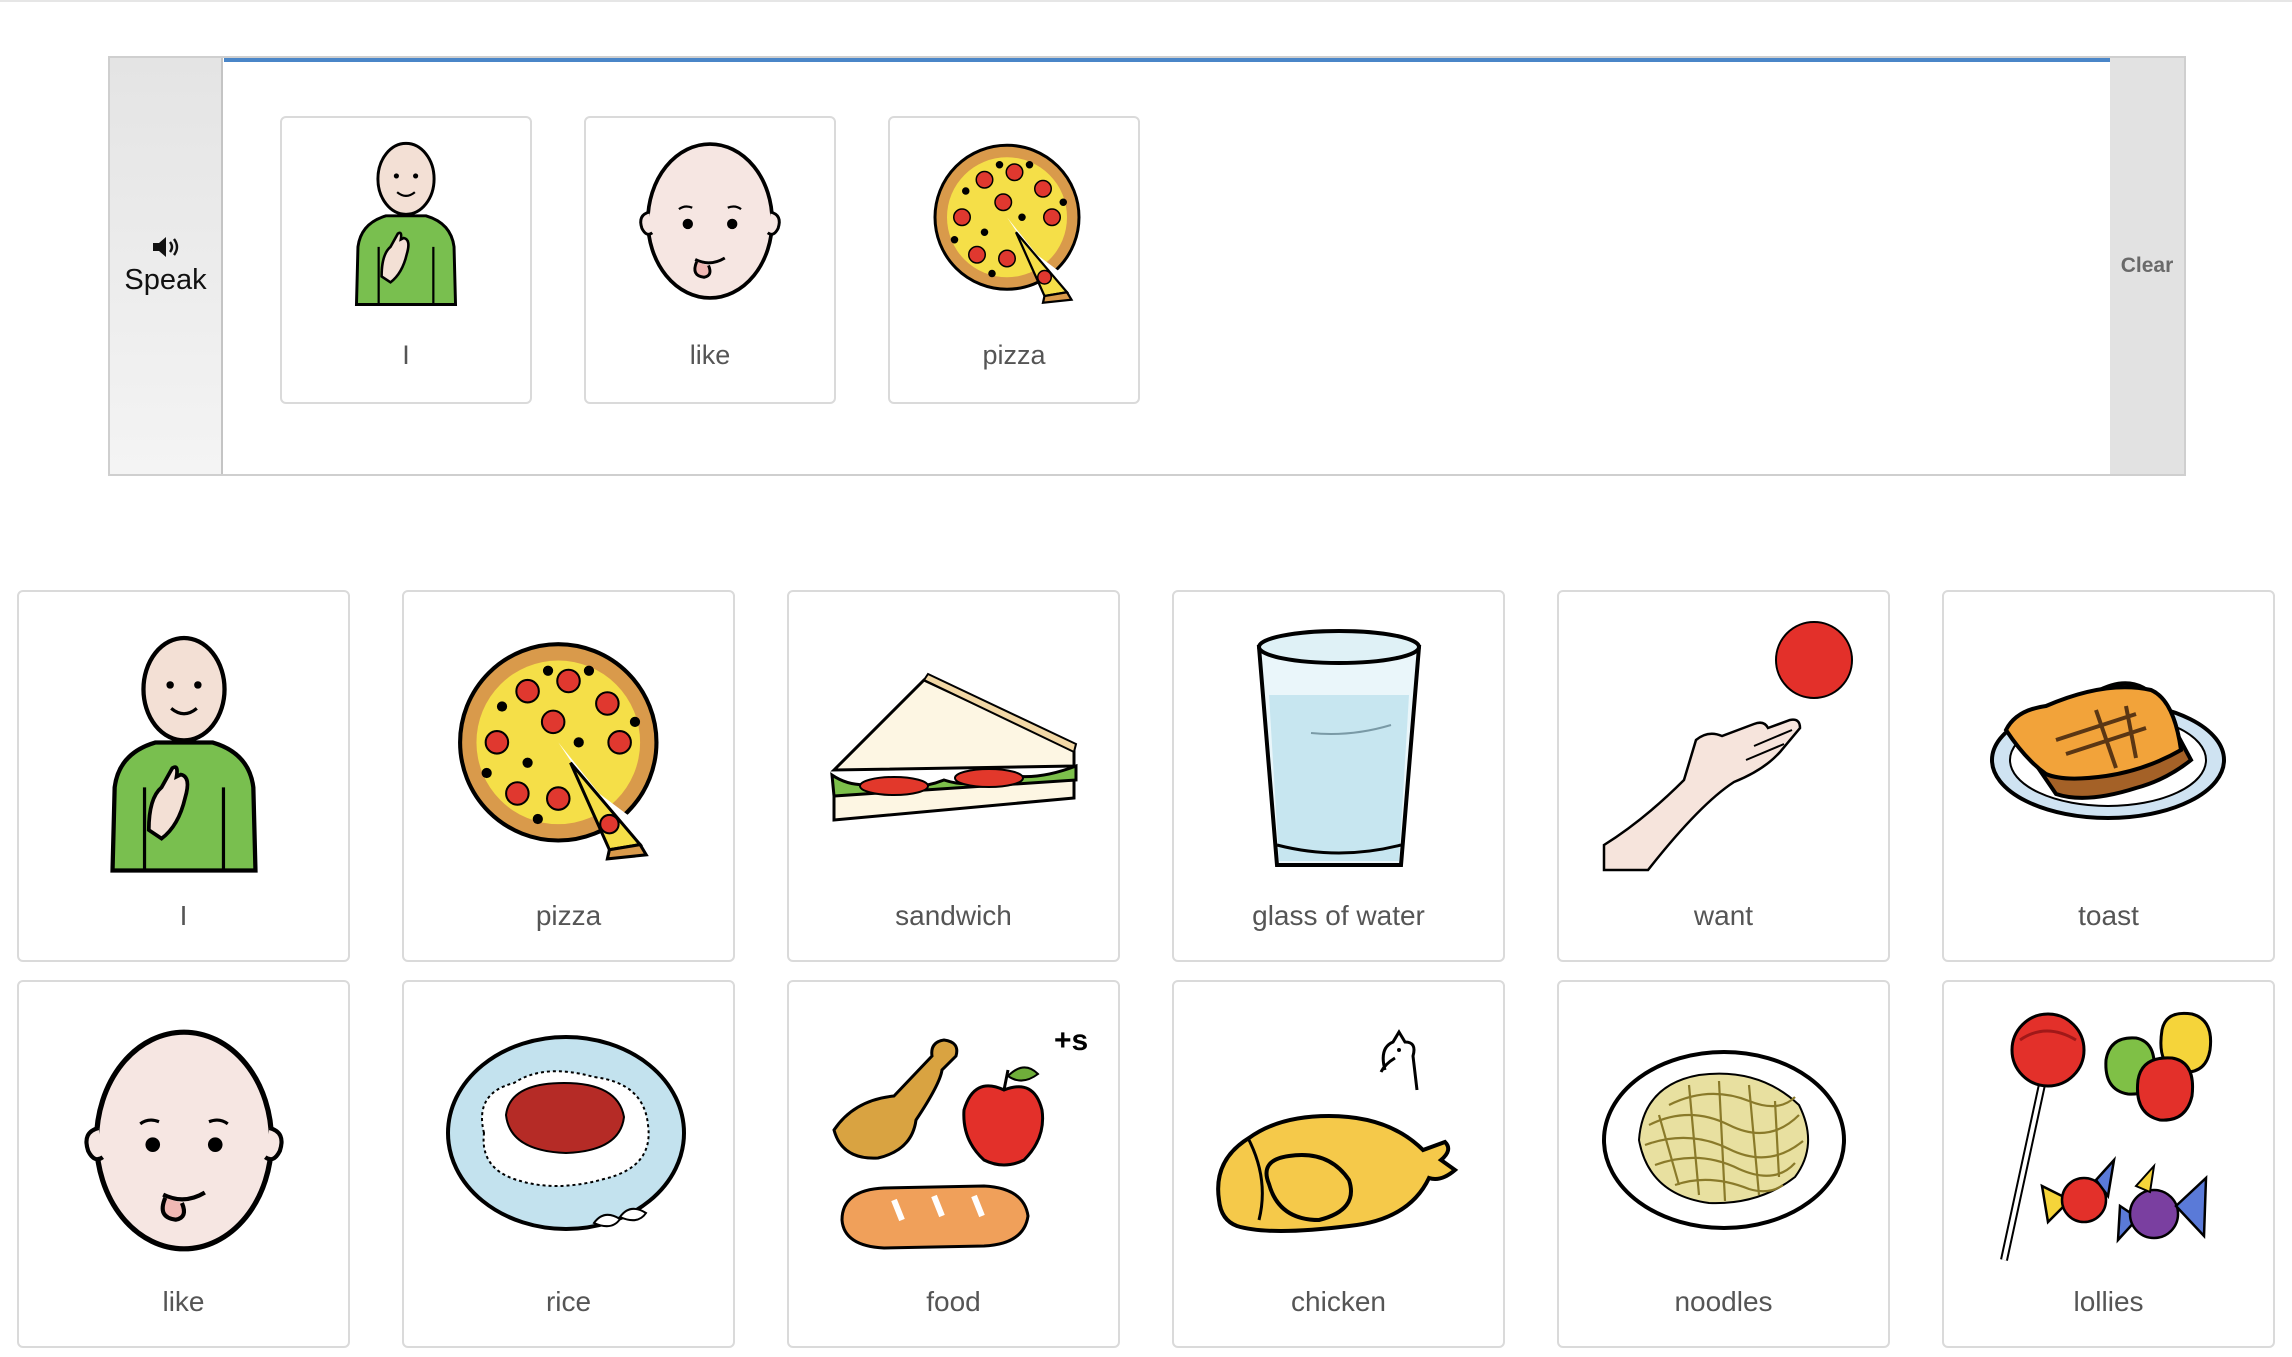 The height and width of the screenshot is (1357, 2292). I want to click on symbol-label: noodles, so click(1723, 1301).